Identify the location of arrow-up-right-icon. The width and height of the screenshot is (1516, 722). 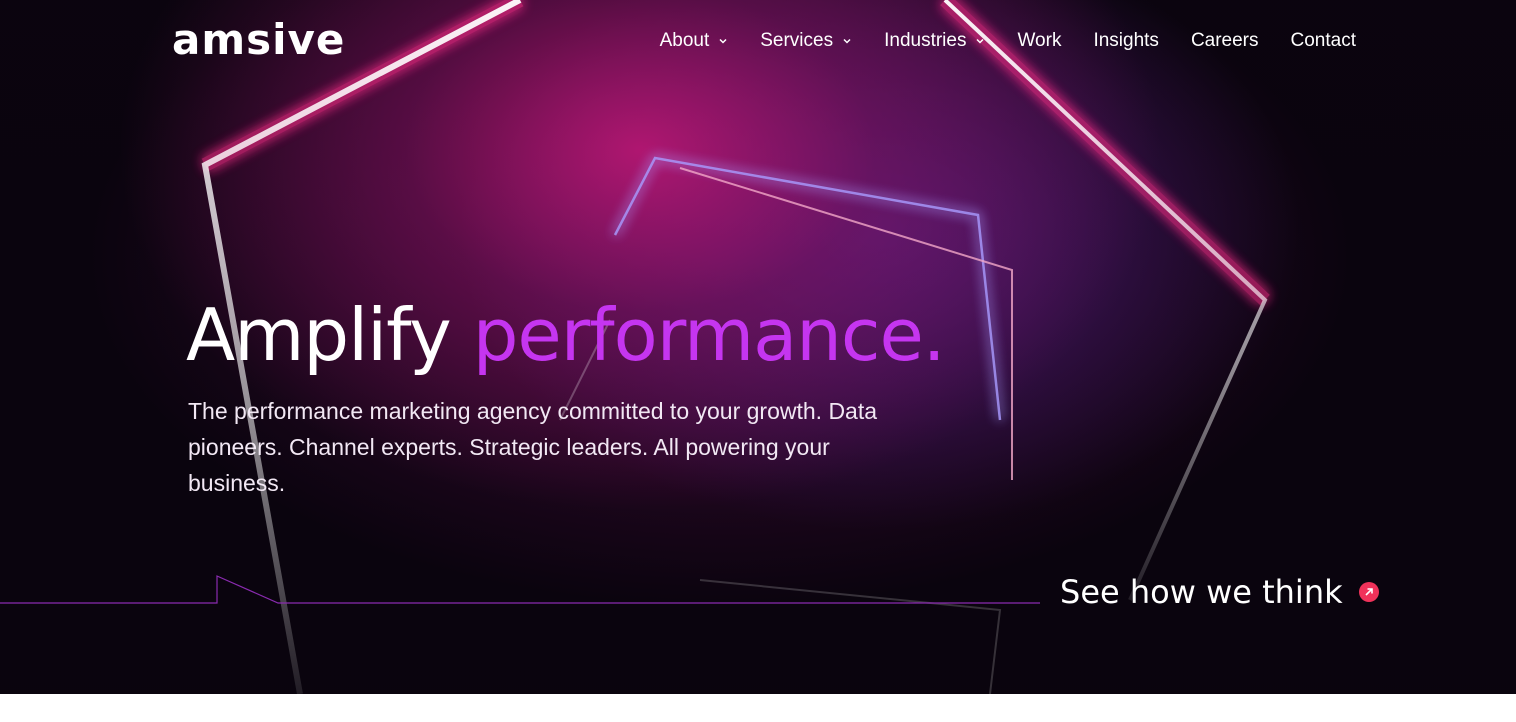
(1368, 592).